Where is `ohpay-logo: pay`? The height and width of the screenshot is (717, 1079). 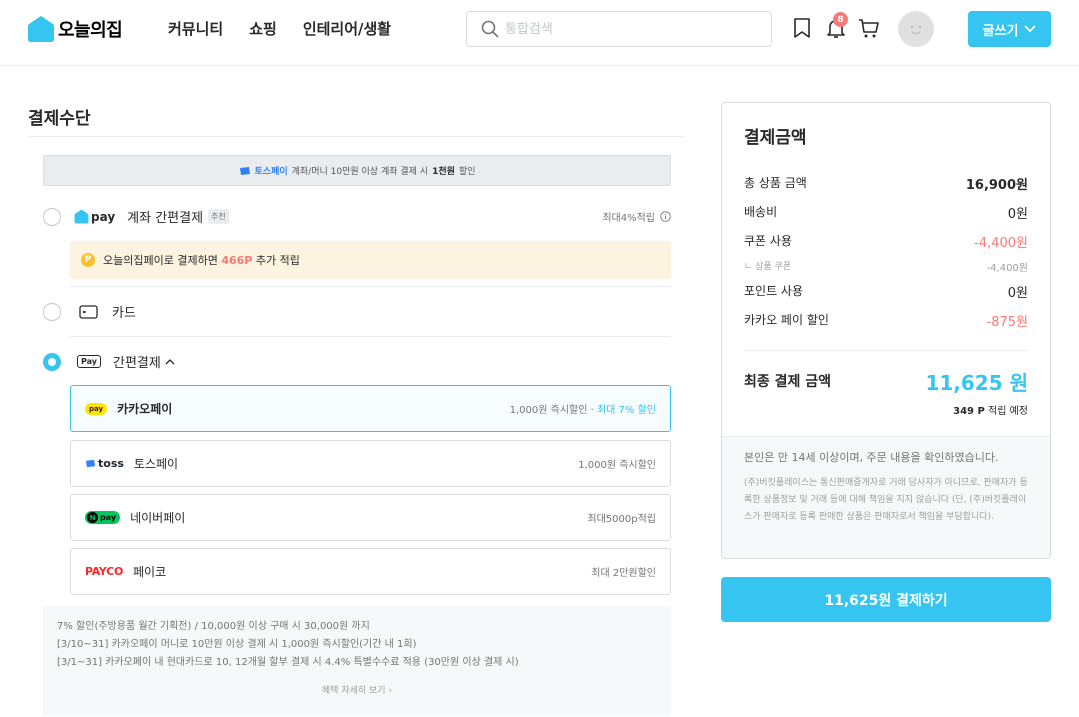
ohpay-logo: pay is located at coordinates (94, 216).